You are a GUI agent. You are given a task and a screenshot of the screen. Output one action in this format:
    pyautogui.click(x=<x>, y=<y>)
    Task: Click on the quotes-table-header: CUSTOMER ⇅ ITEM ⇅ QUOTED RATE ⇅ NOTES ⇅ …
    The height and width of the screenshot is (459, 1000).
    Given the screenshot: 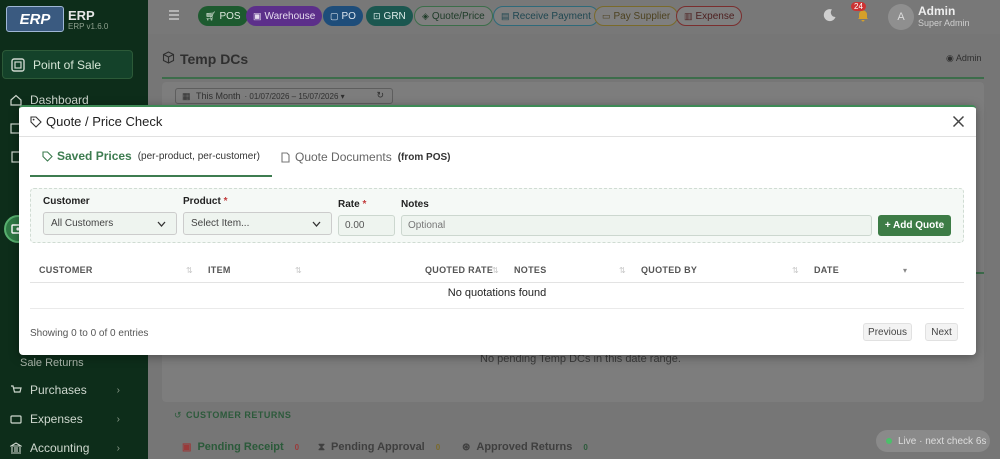 What is the action you would take?
    pyautogui.click(x=497, y=271)
    